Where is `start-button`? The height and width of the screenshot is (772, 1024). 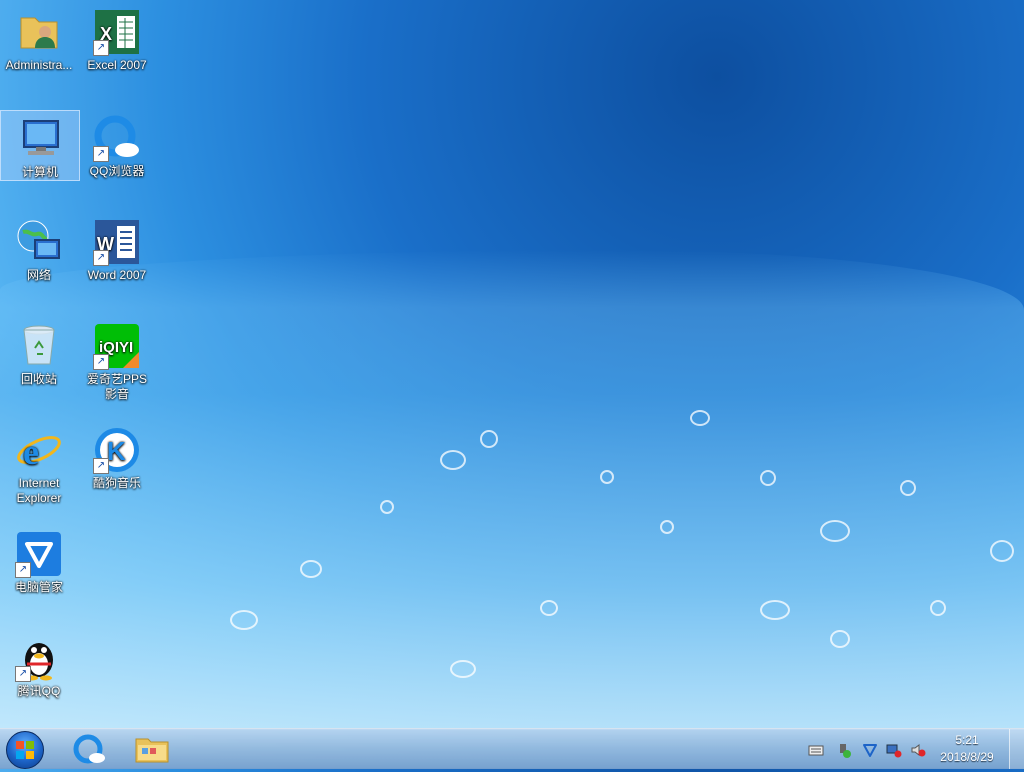
start-button is located at coordinates (25, 750).